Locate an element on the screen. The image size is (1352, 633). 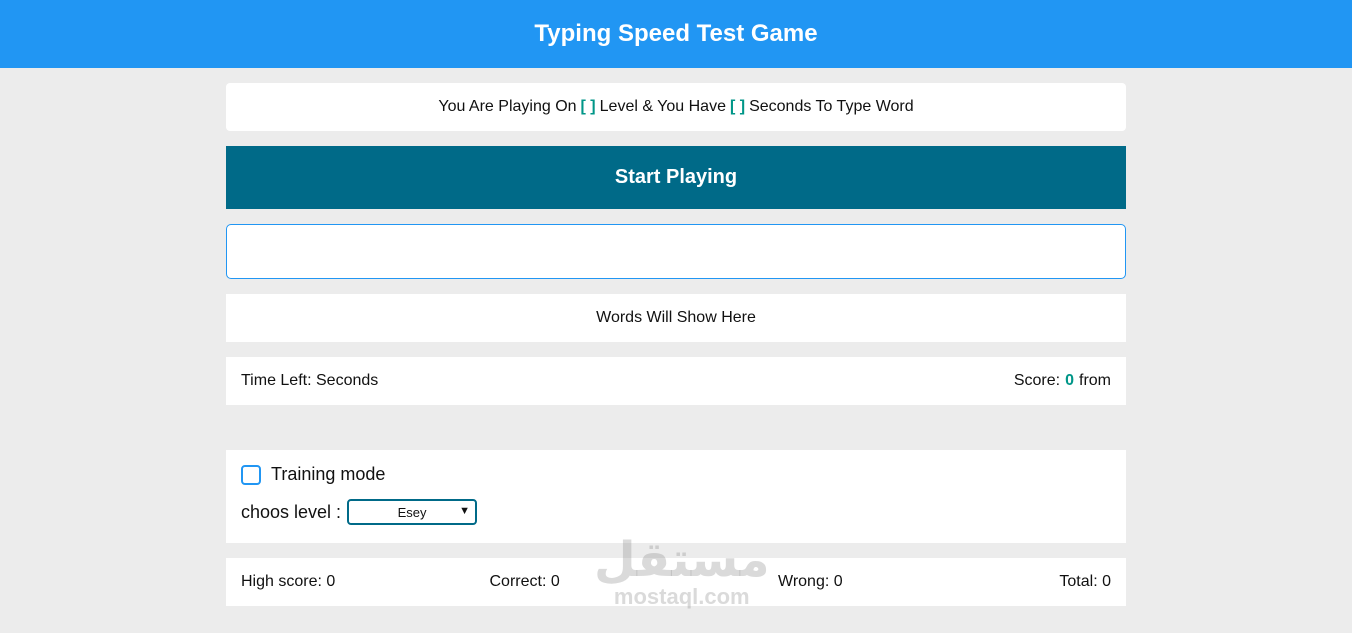
training-mode-row: Training mode is located at coordinates (676, 474).